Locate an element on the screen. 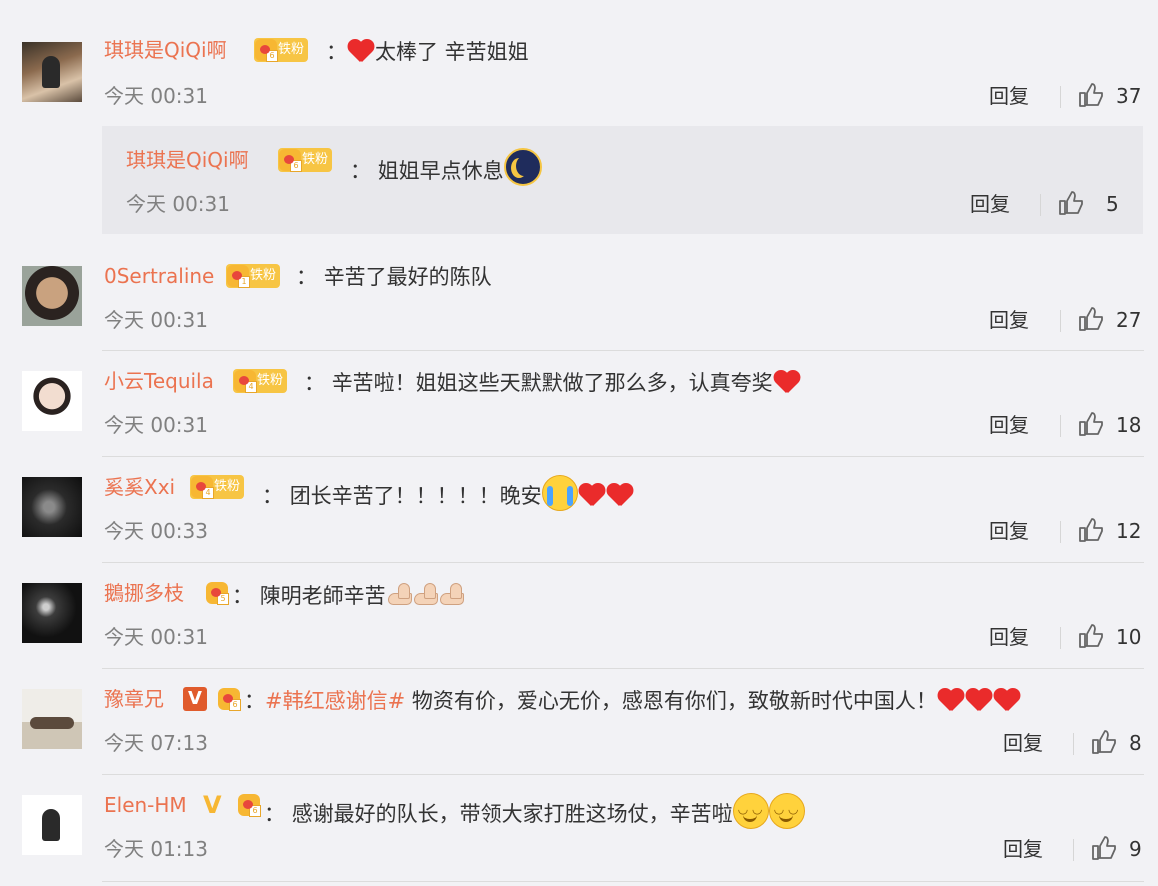 The image size is (1158, 886). divider is located at coordinates (623, 881).